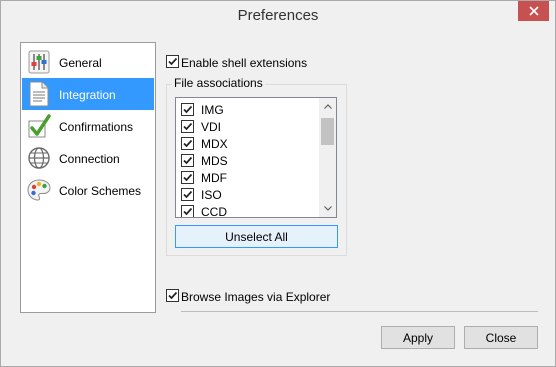  Describe the element at coordinates (211, 127) in the screenshot. I see `list-item-label: VDI` at that location.